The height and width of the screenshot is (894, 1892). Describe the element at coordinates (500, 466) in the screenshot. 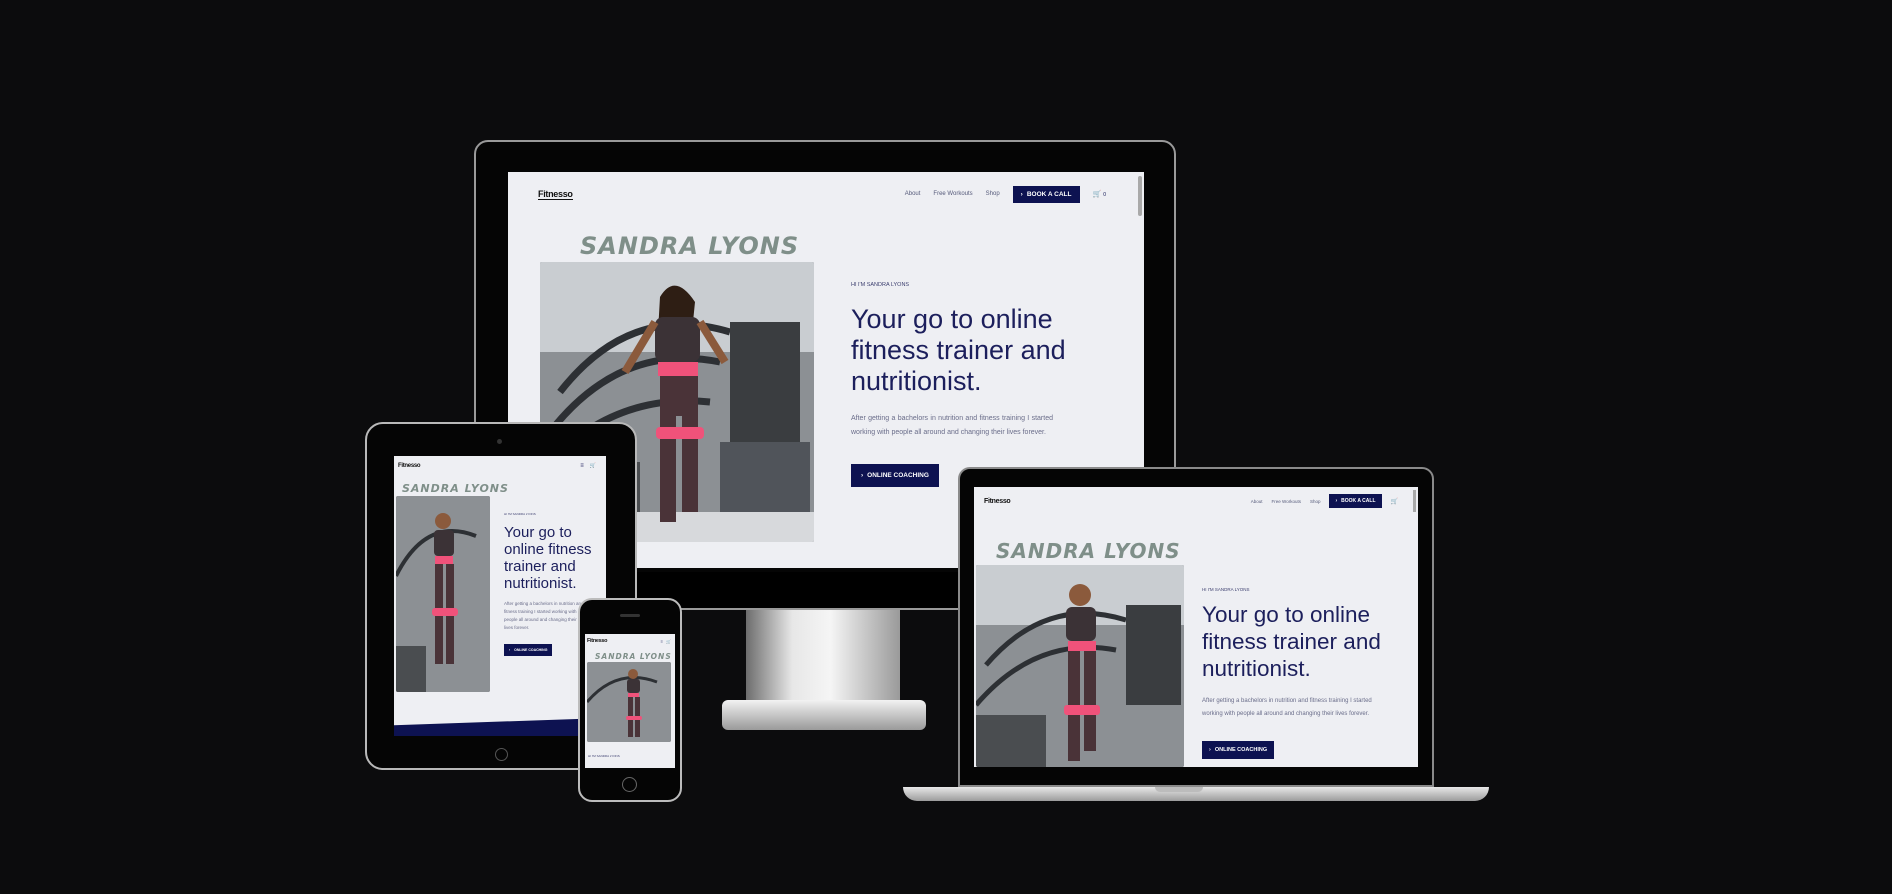

I see `tablet-navbar: Fitnesso ≡ 🛒` at that location.